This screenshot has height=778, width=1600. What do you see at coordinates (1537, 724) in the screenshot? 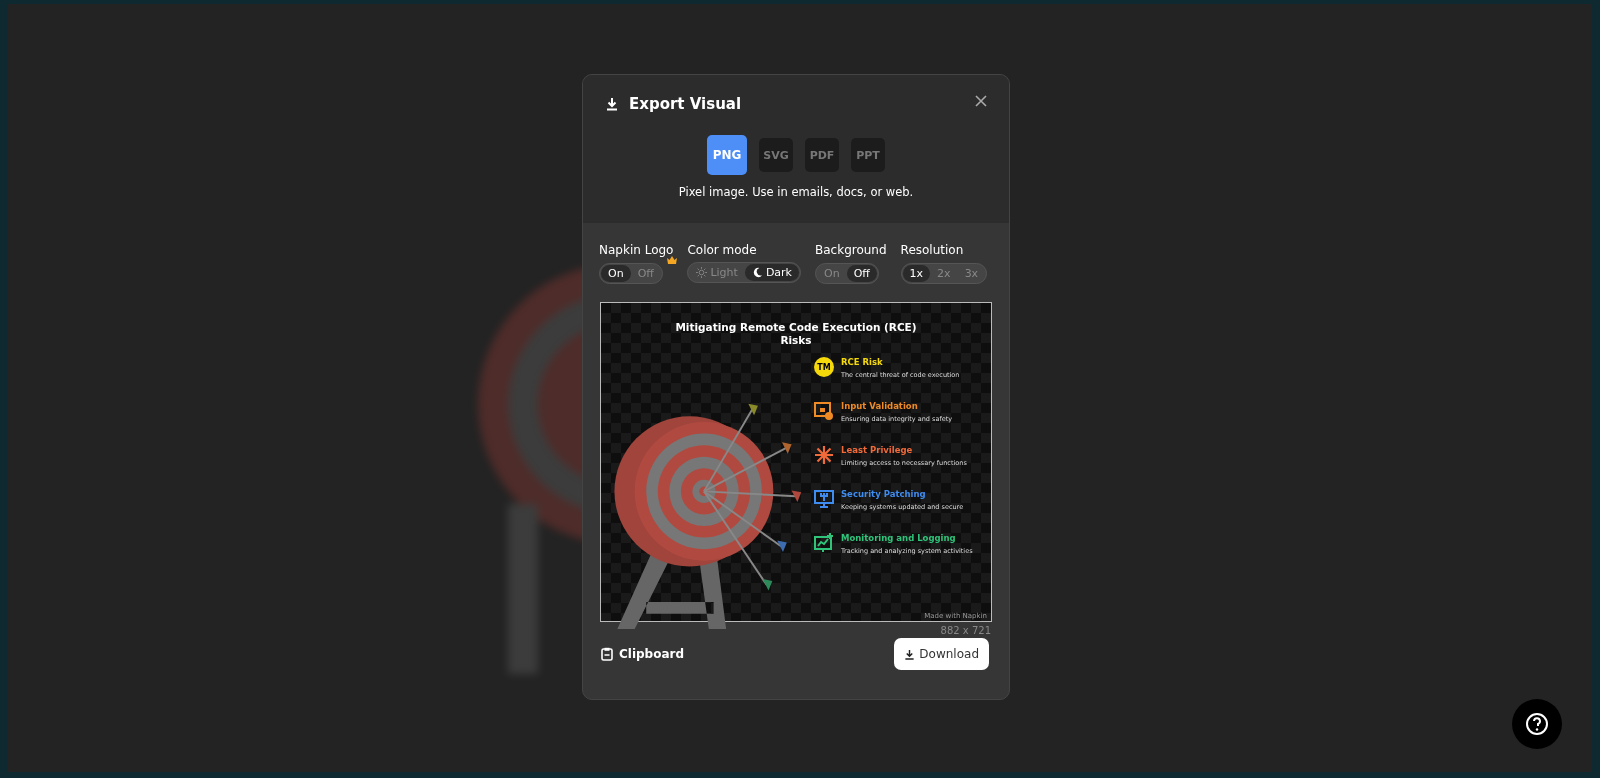
I see `help-icon` at bounding box center [1537, 724].